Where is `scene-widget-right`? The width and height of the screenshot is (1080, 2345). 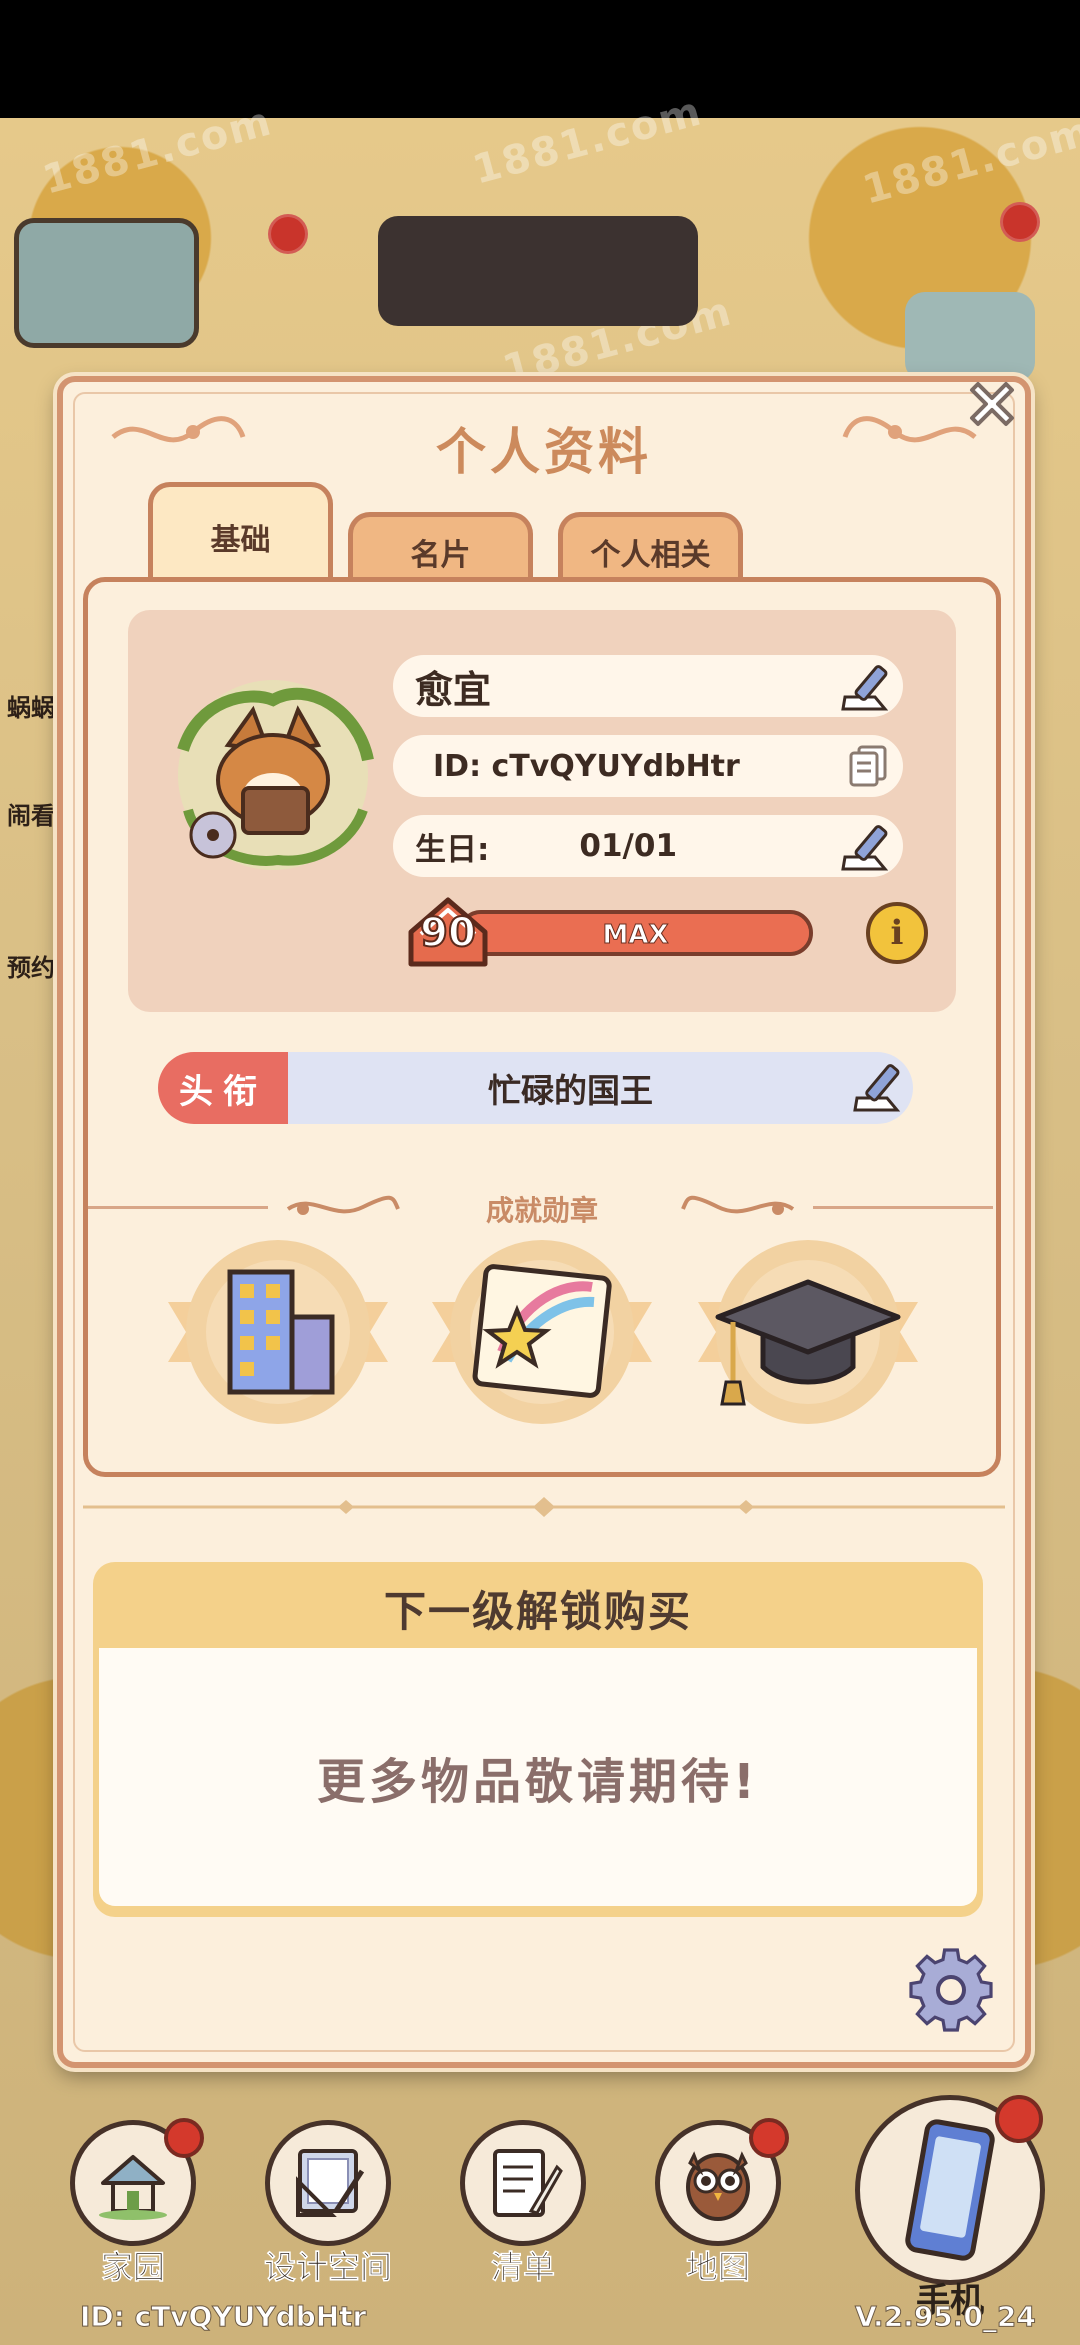
scene-widget-right is located at coordinates (970, 337).